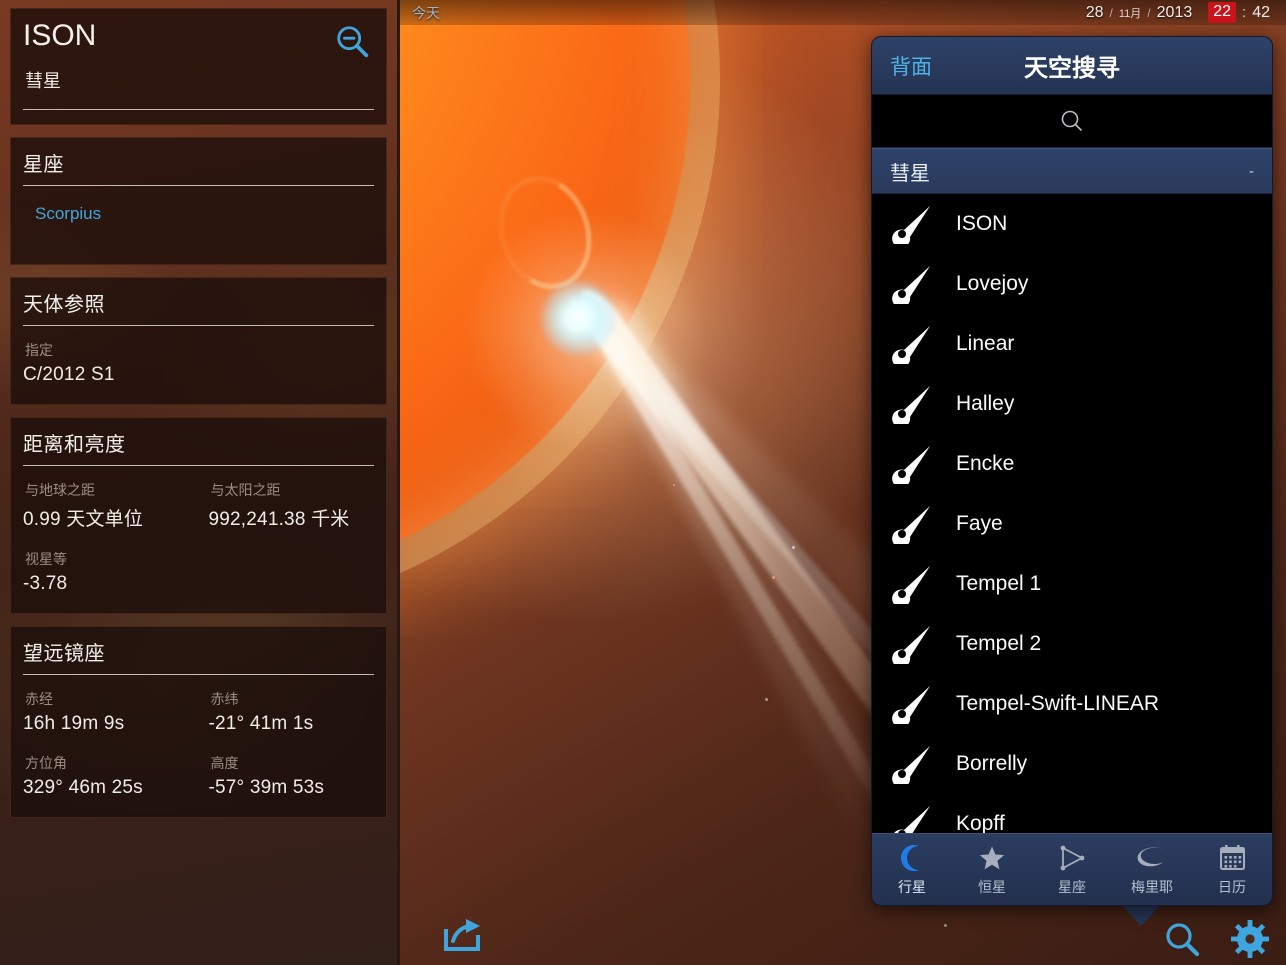  I want to click on list-item: Faye, so click(1072, 524).